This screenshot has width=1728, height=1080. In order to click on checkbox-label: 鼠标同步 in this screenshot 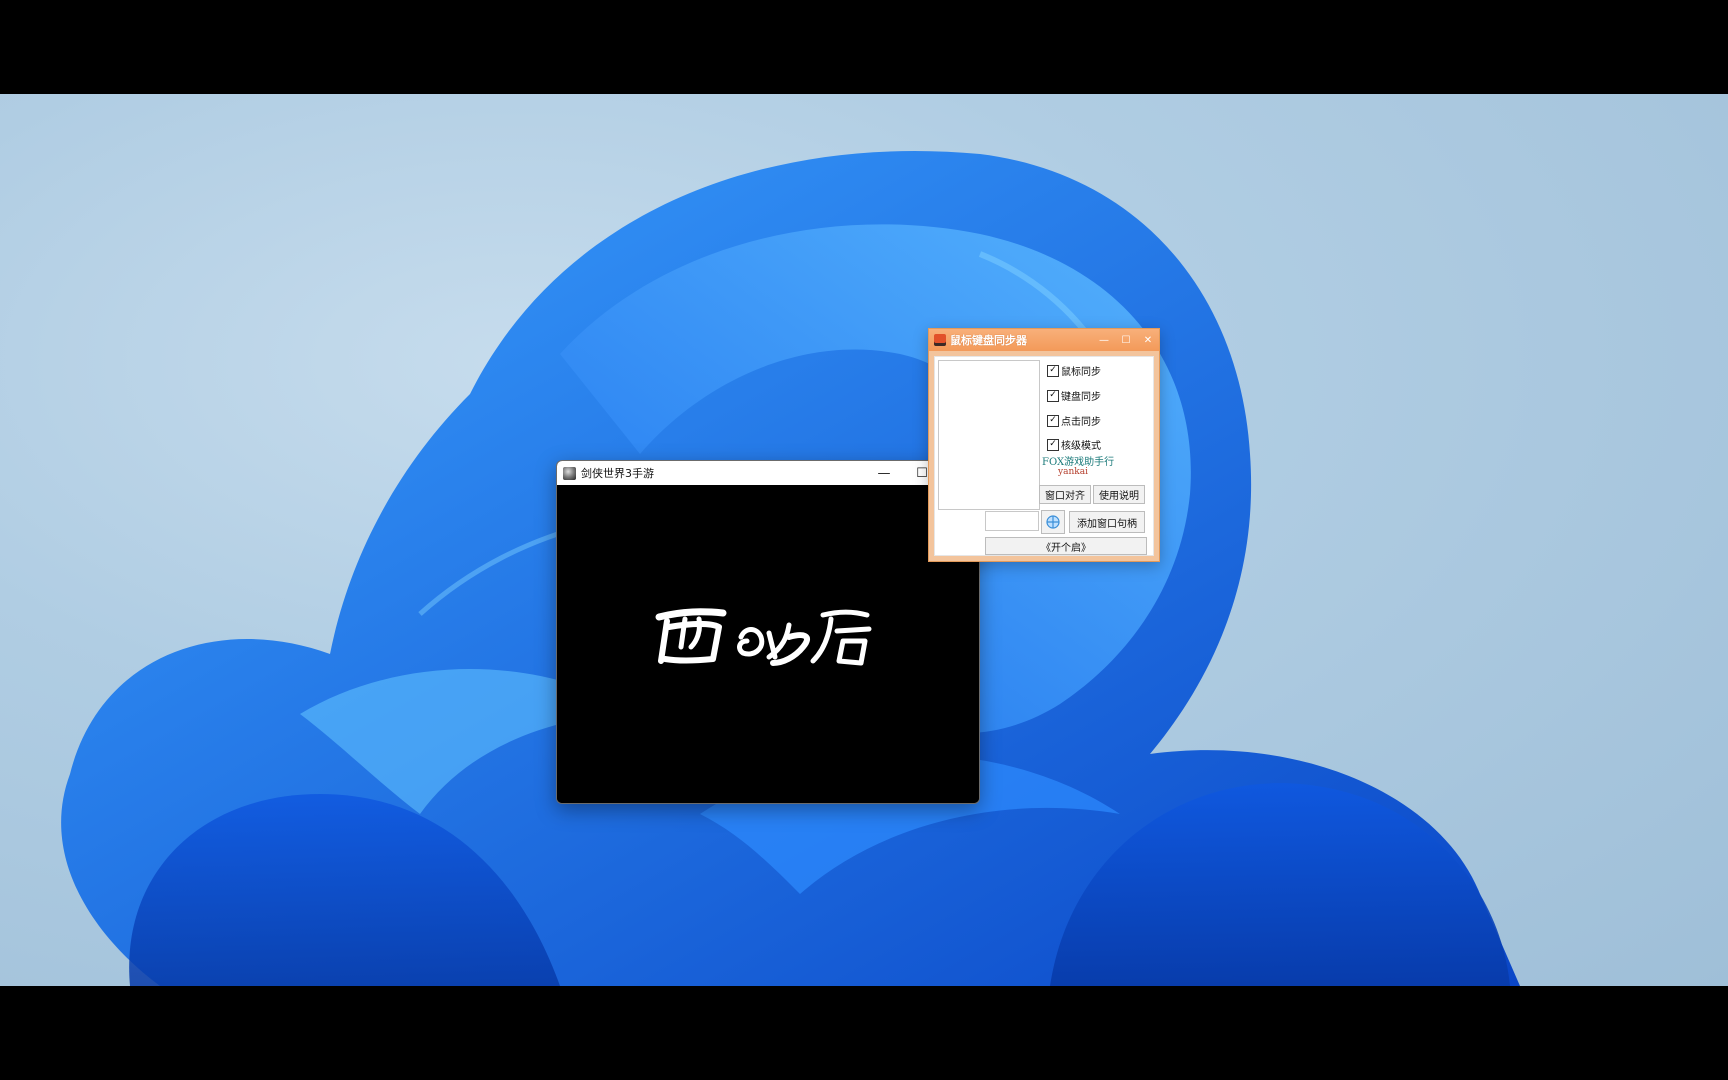, I will do `click(1081, 372)`.